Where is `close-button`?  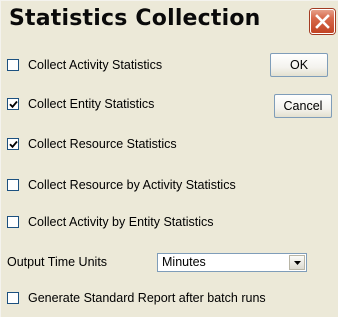
close-button is located at coordinates (322, 21).